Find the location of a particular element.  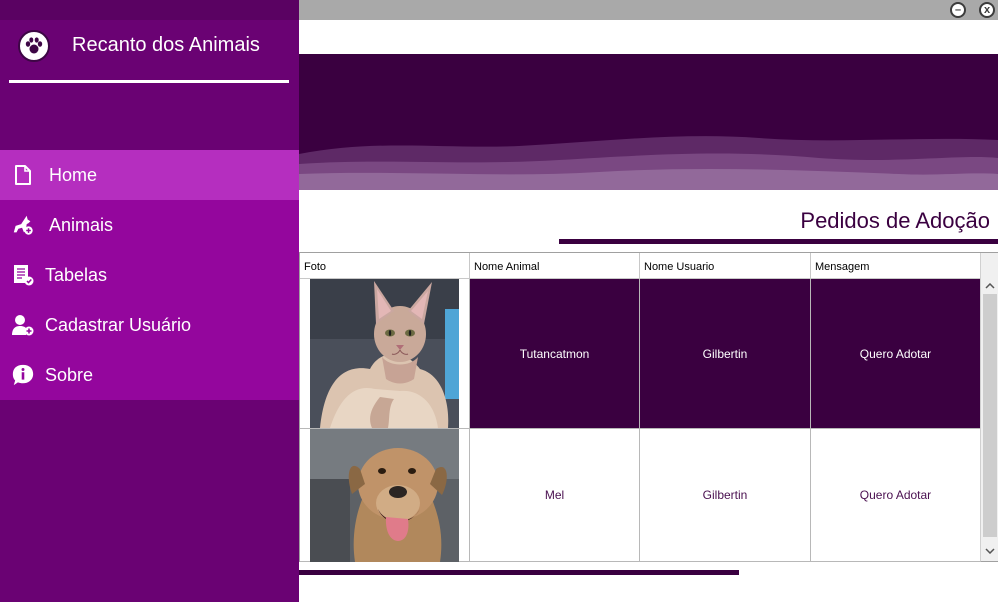

sidebar-item-label: Tabelas is located at coordinates (76, 274).